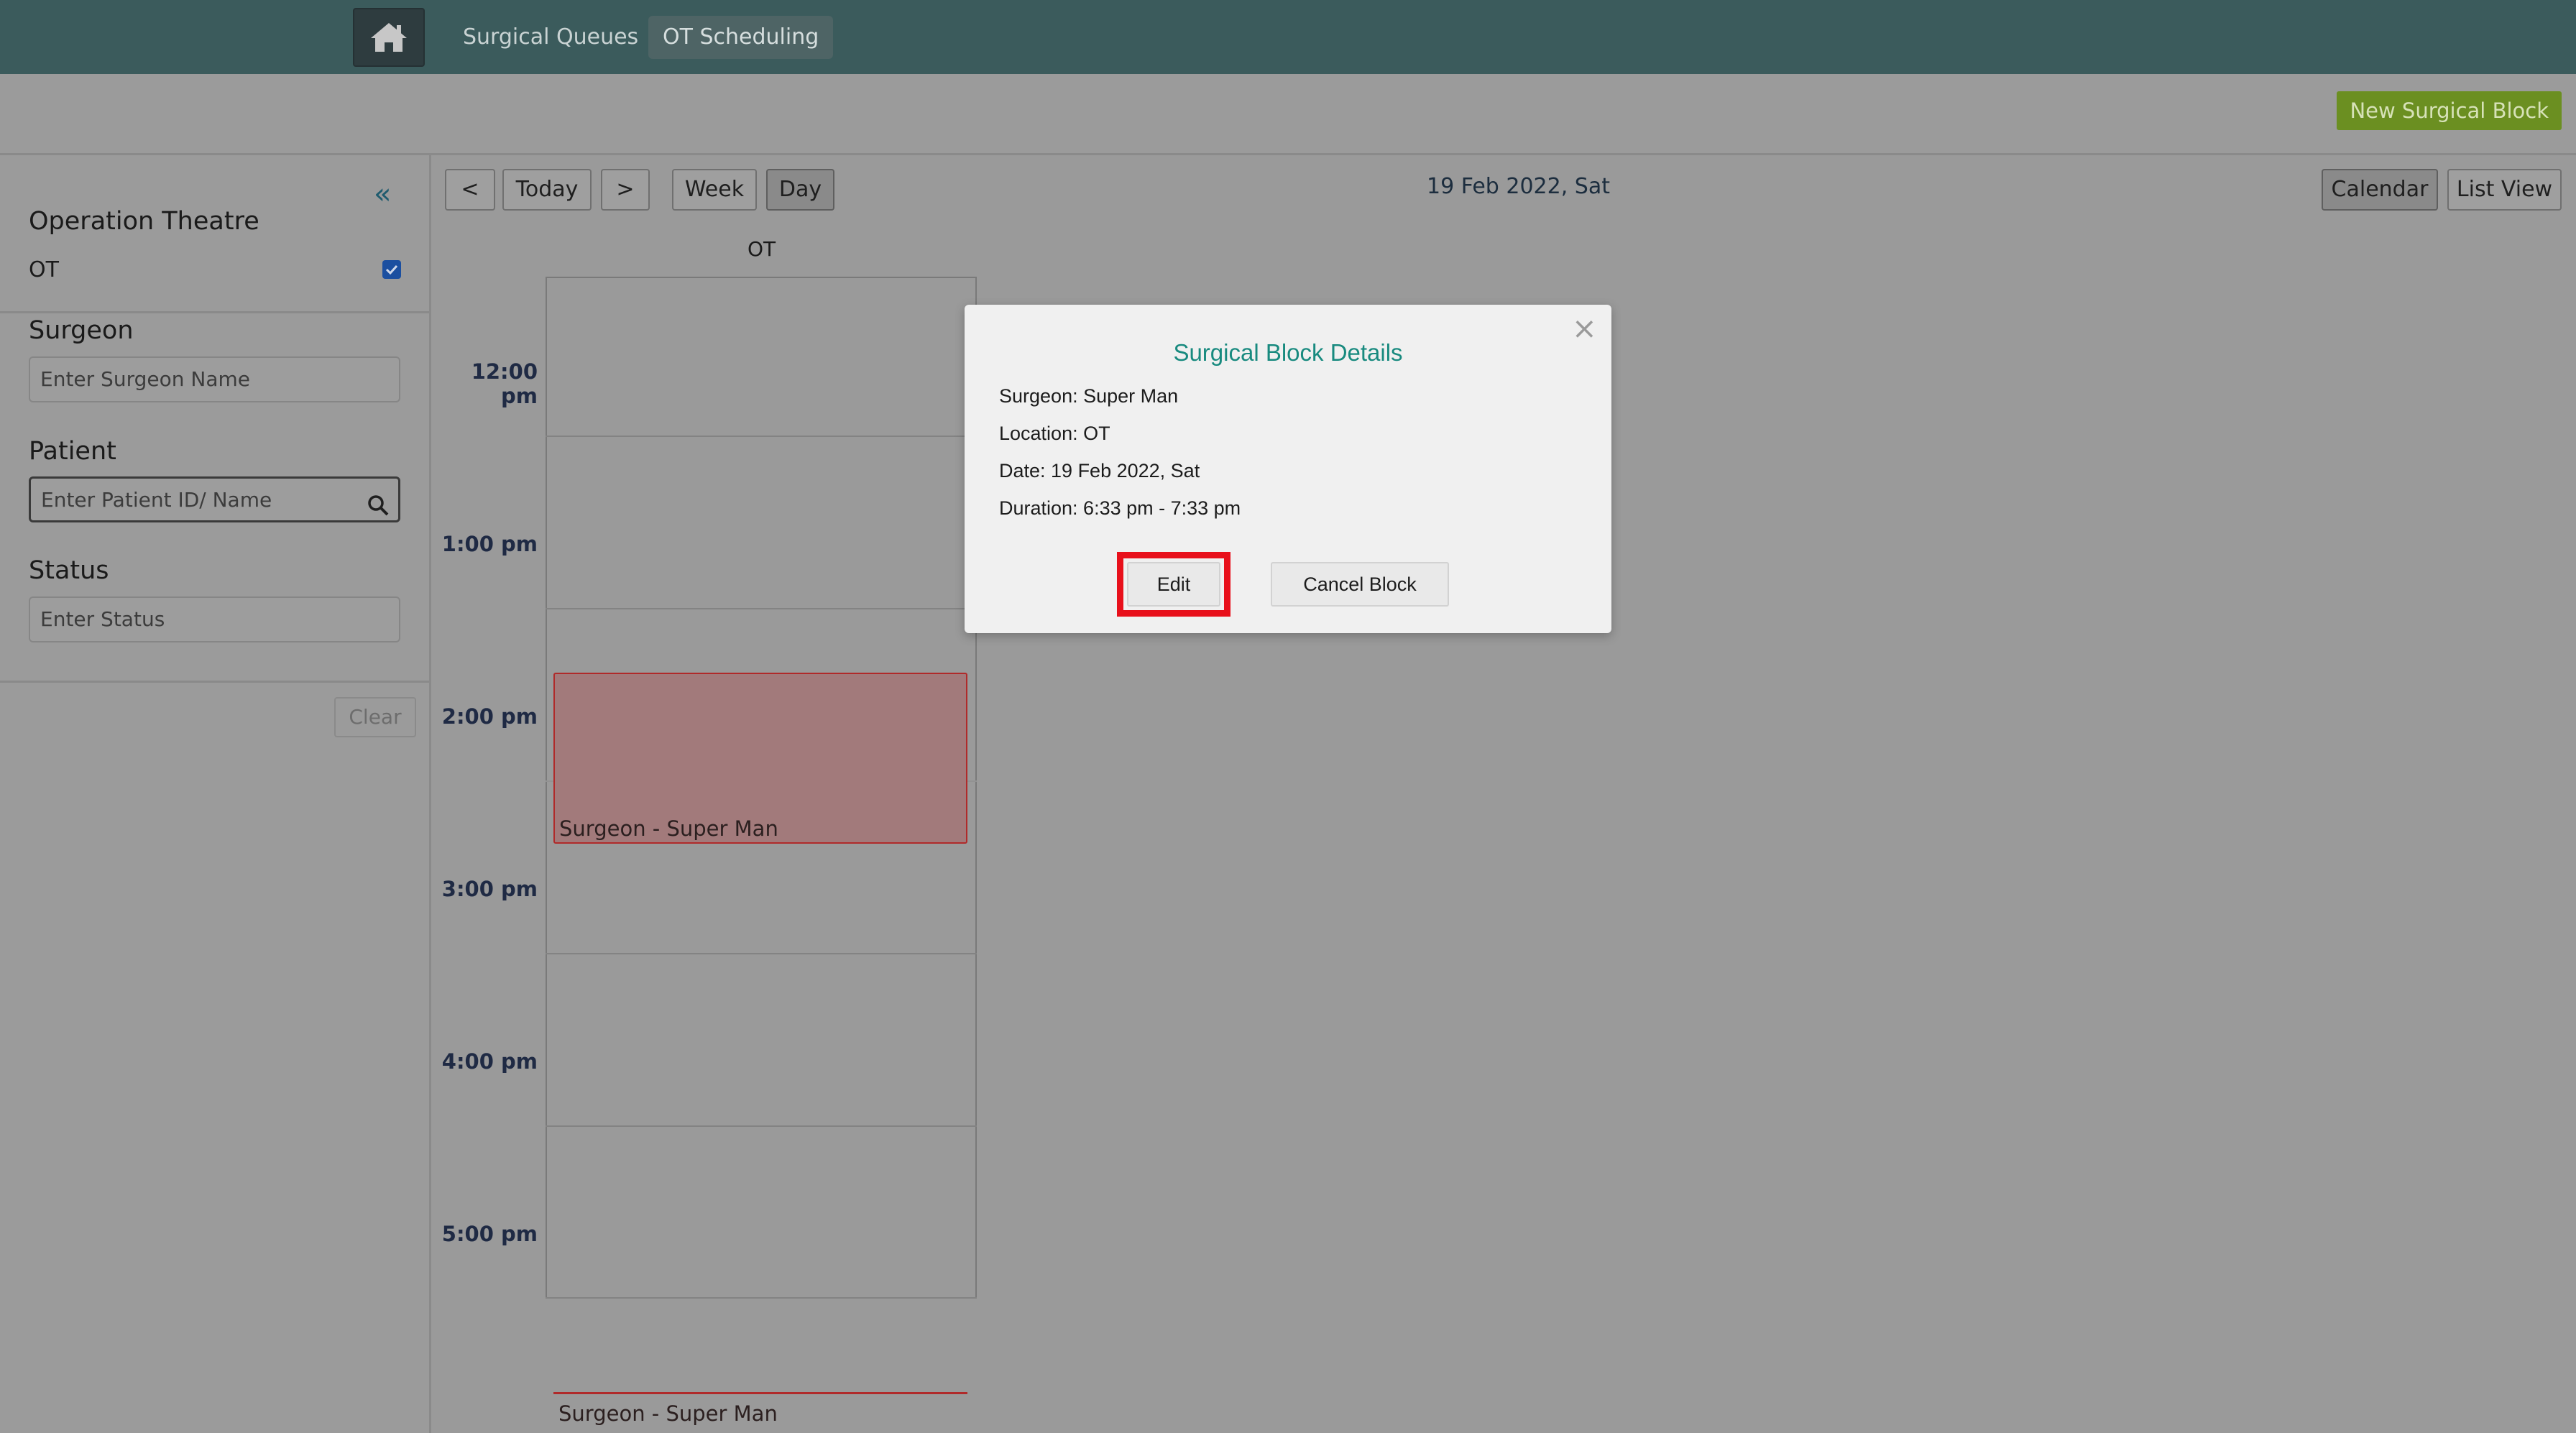 The width and height of the screenshot is (2576, 1433). I want to click on modal-title: Surgical Block Details, so click(1288, 352).